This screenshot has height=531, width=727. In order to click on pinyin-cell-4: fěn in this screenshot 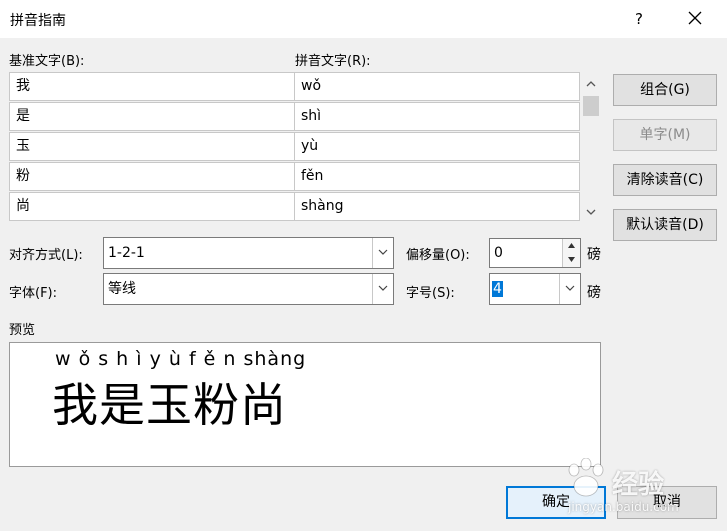, I will do `click(437, 176)`.